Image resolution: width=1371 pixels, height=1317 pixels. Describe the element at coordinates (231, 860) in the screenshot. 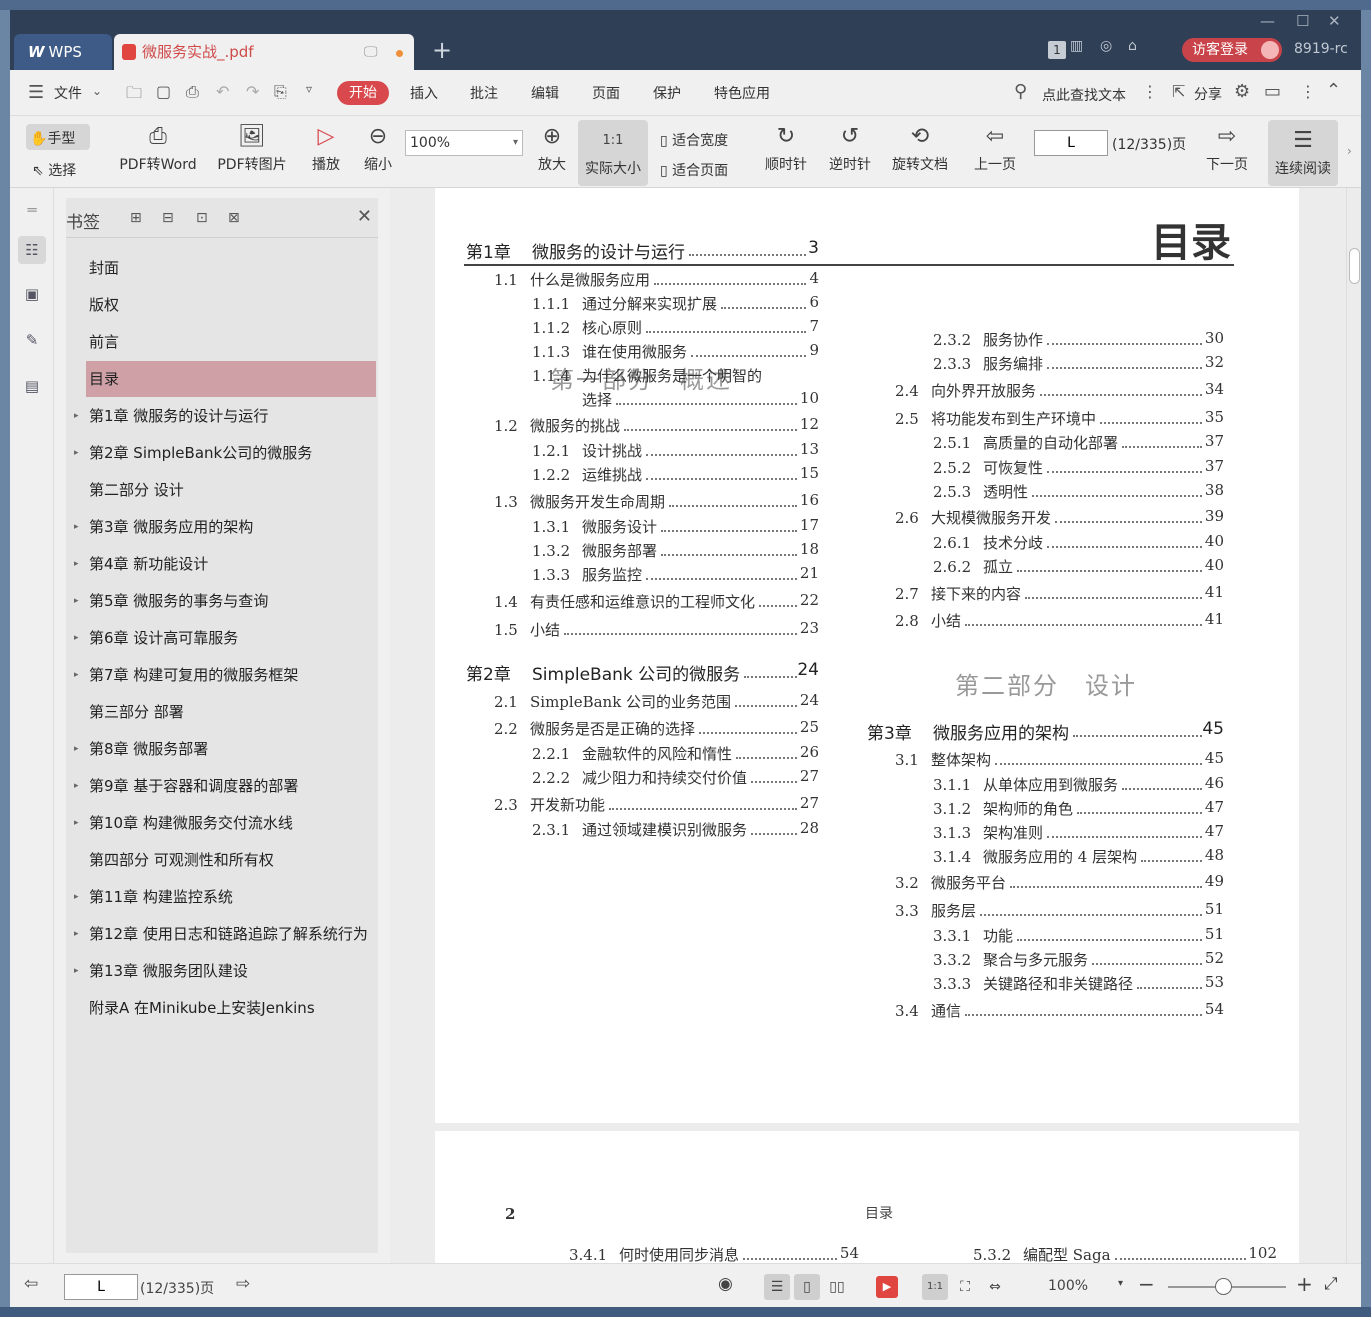

I see `bookmark-item: 第四部分 可观测性和所有权` at that location.